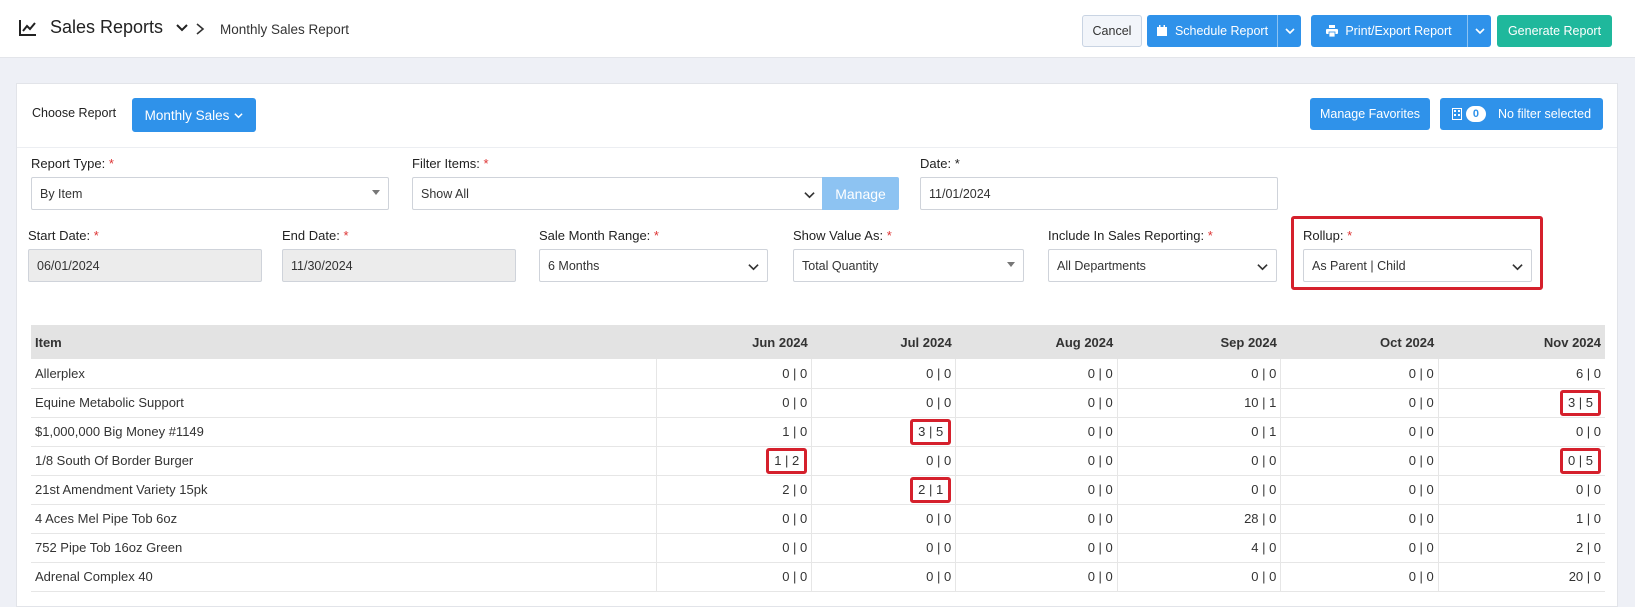 The image size is (1635, 607). I want to click on schedule-label: Schedule Report, so click(1221, 31).